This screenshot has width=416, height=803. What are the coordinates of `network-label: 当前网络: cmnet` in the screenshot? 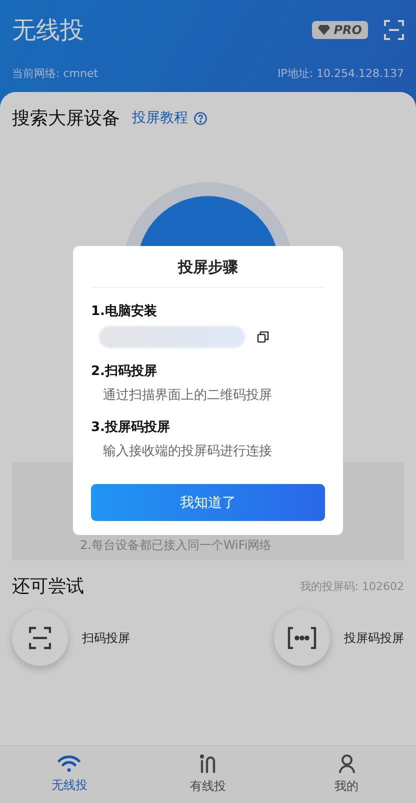 It's located at (55, 73).